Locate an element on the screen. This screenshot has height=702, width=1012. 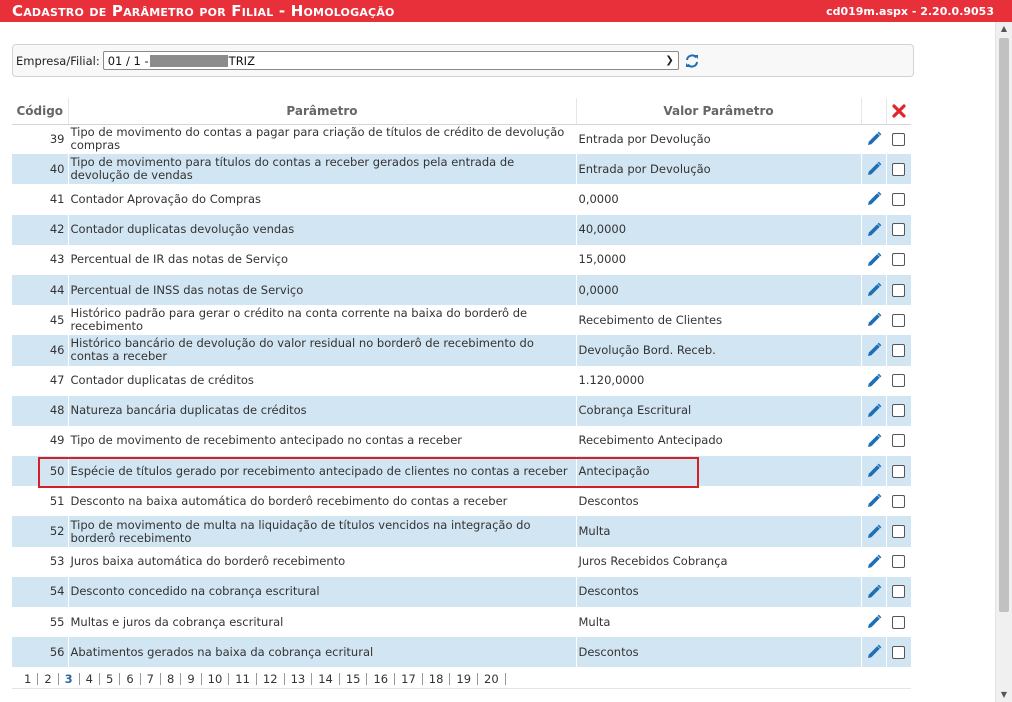
page-link: 7 is located at coordinates (151, 678).